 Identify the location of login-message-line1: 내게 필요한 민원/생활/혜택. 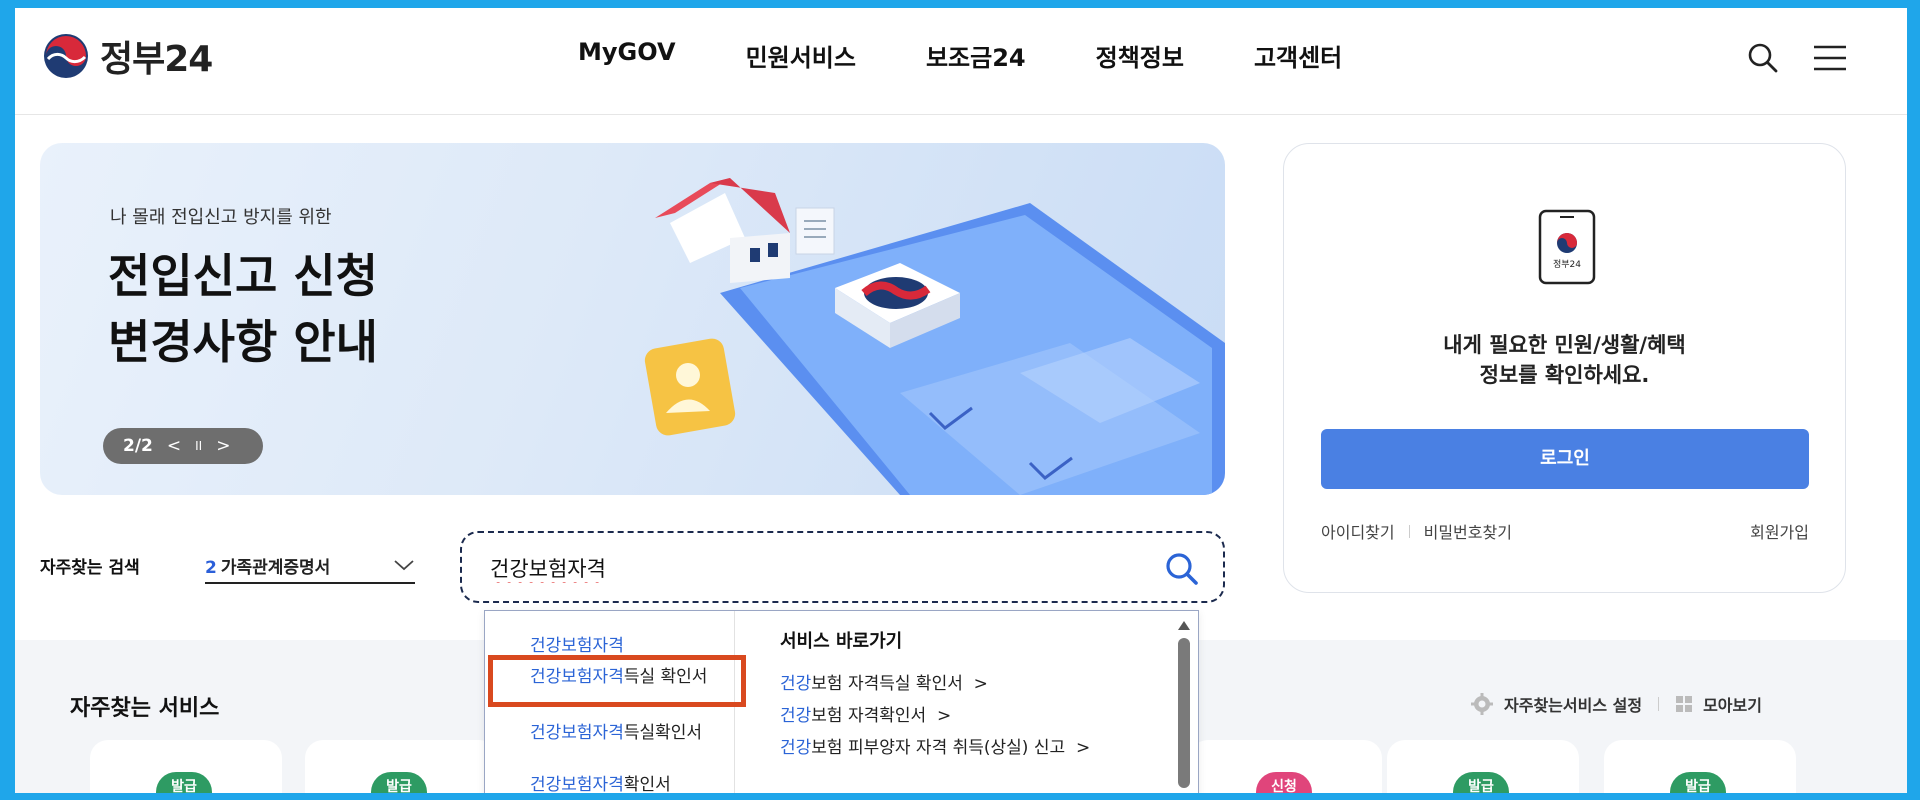
(1564, 345).